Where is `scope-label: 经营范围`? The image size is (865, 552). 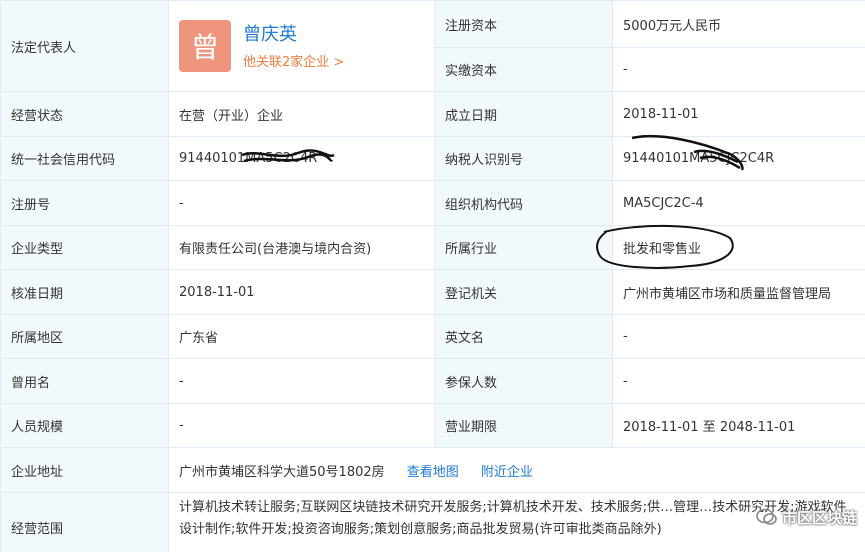
scope-label: 经营范围 is located at coordinates (84, 522).